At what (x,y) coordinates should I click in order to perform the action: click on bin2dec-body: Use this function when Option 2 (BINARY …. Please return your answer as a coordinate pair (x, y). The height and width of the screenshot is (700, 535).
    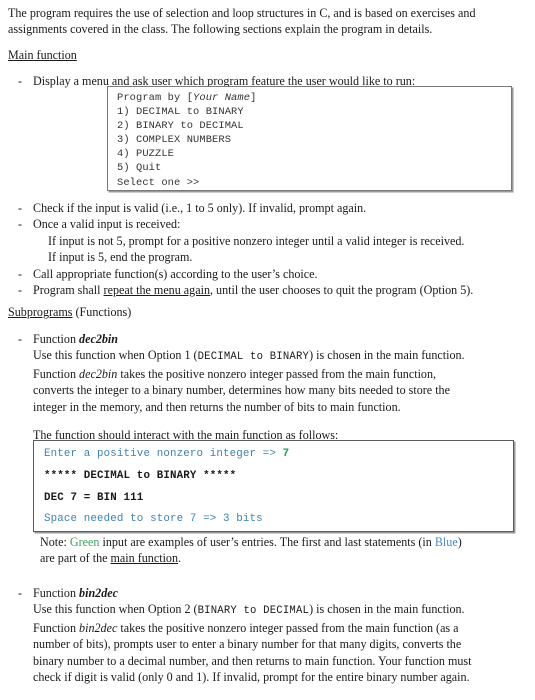
    Looking at the image, I should click on (267, 643).